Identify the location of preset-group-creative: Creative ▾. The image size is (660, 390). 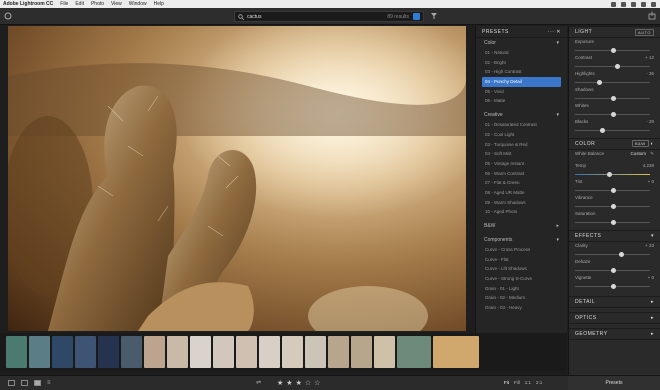
(521, 115).